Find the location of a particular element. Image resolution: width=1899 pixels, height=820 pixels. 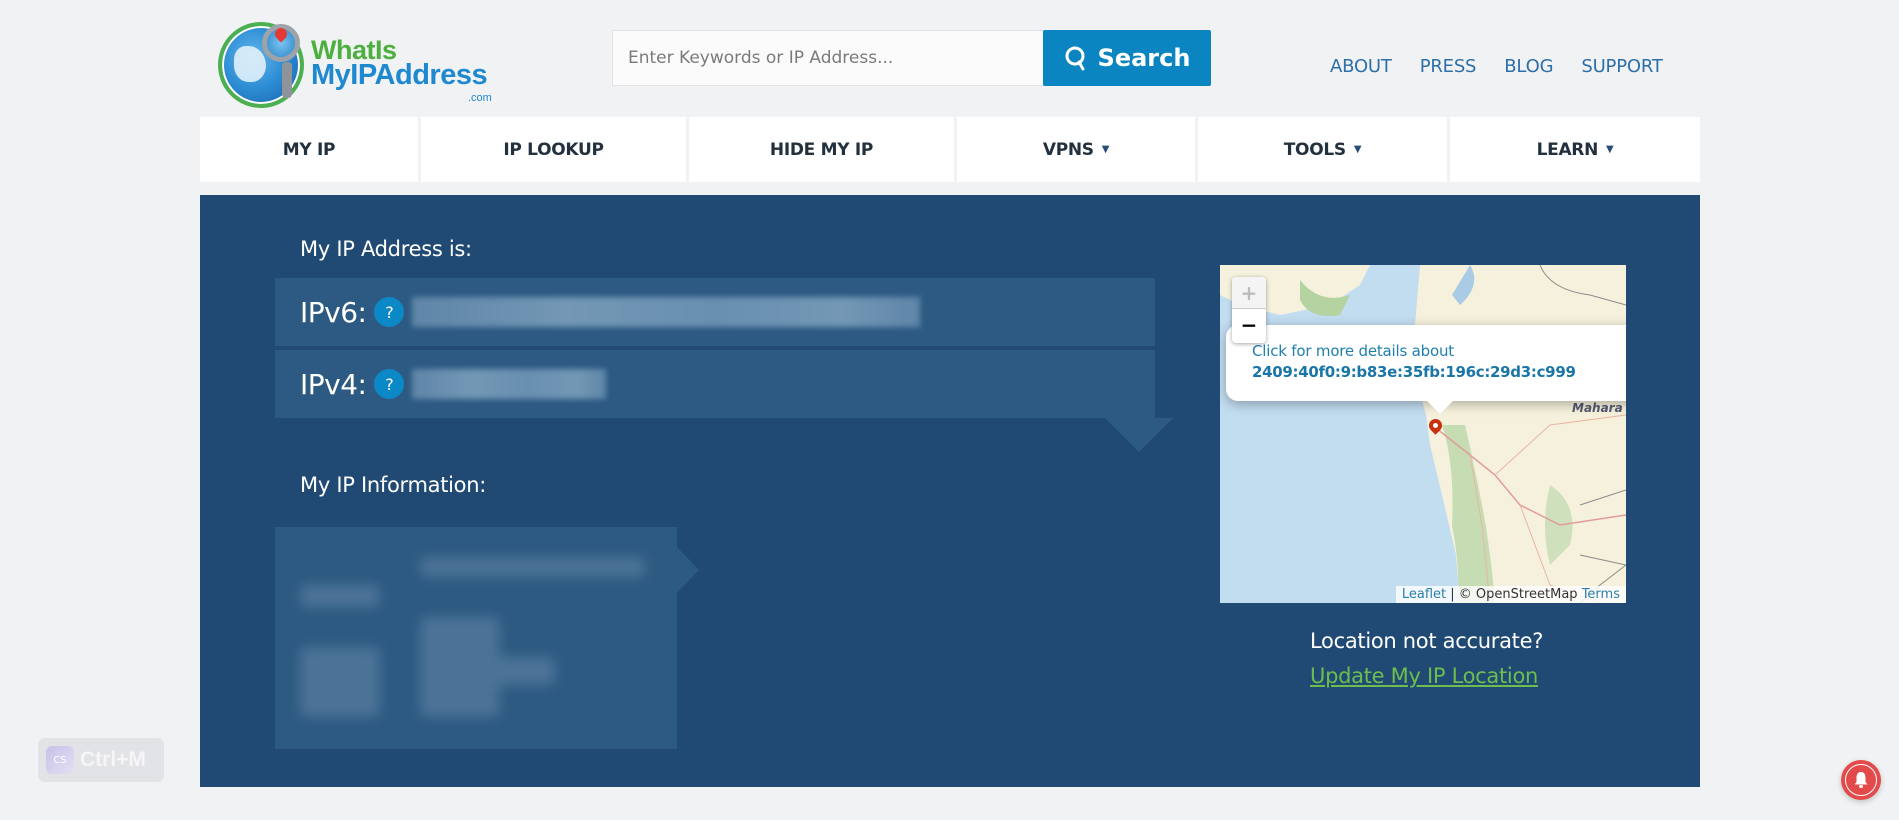

bell-icon is located at coordinates (1861, 780).